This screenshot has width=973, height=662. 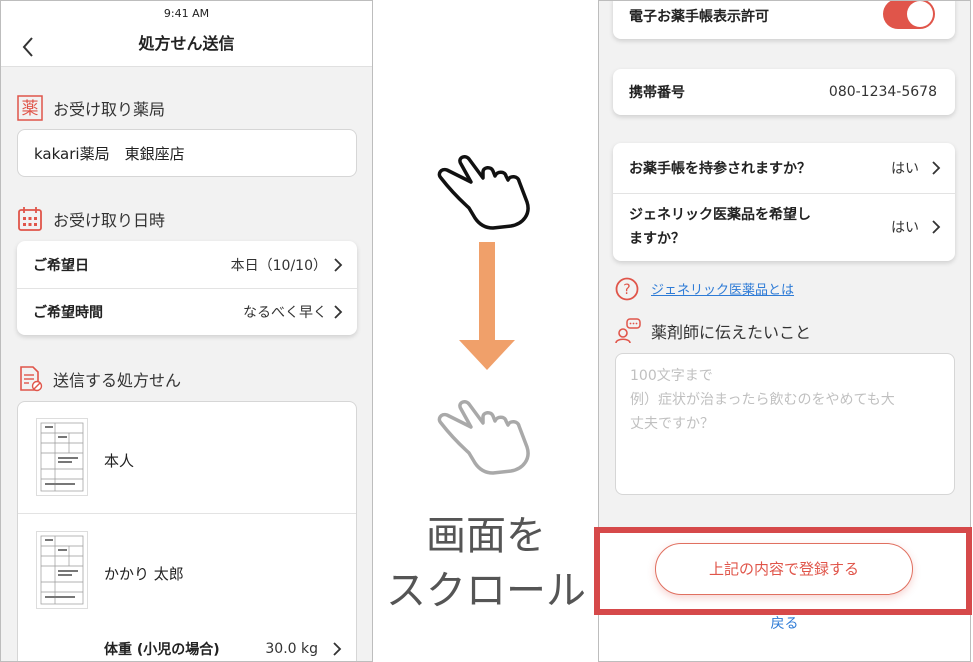 I want to click on pharmacy-icon: 薬, so click(x=30, y=108).